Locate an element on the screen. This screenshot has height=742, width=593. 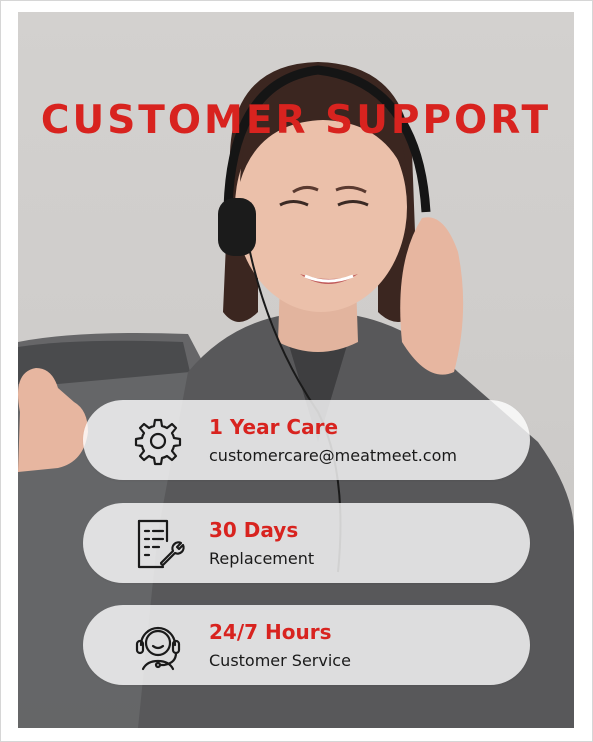
page-title: CUSTOMER SUPPORT is located at coordinates (296, 120).